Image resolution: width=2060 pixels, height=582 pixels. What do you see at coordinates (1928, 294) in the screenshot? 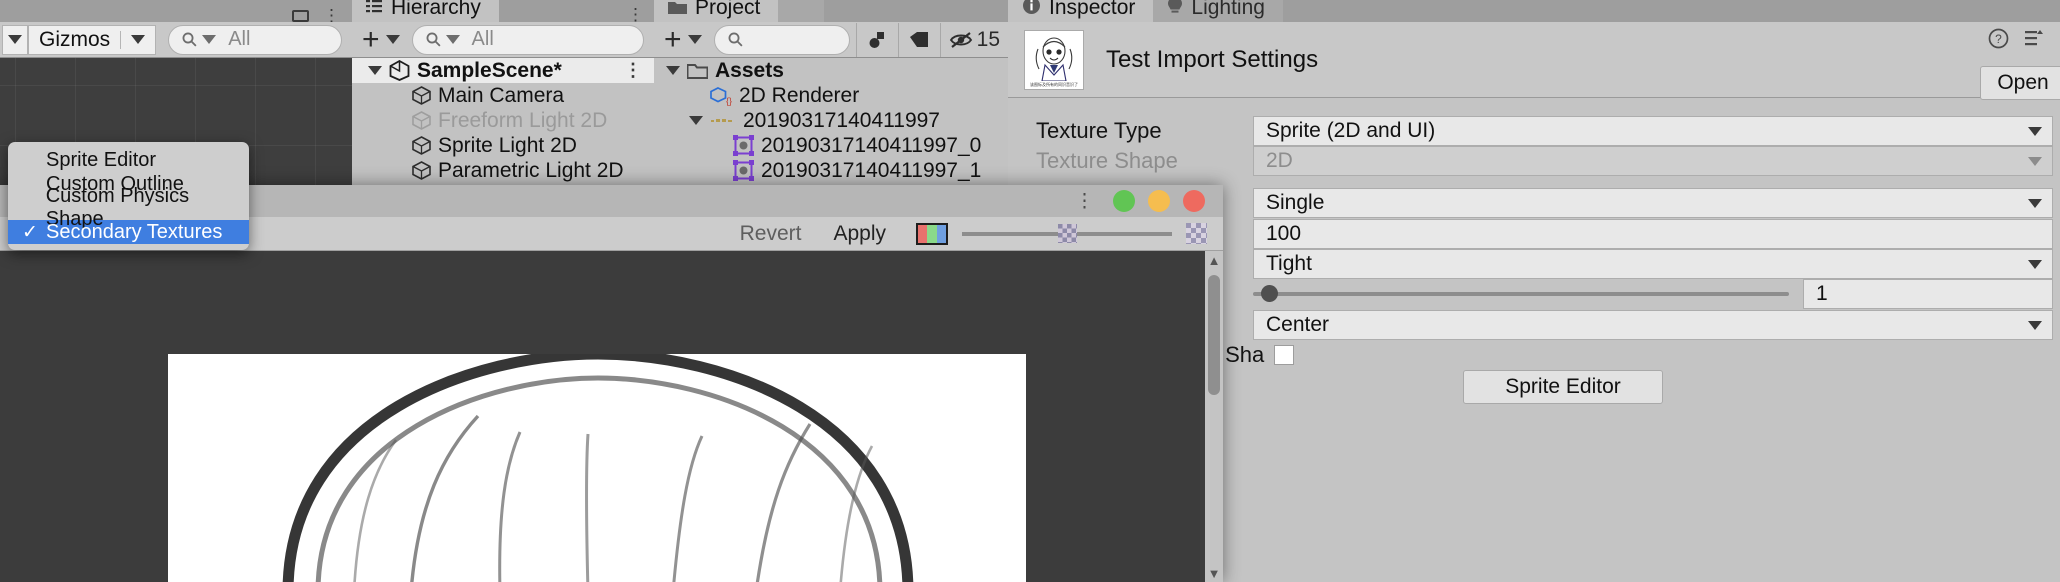
I see `field-extrude-edges-input: 1` at bounding box center [1928, 294].